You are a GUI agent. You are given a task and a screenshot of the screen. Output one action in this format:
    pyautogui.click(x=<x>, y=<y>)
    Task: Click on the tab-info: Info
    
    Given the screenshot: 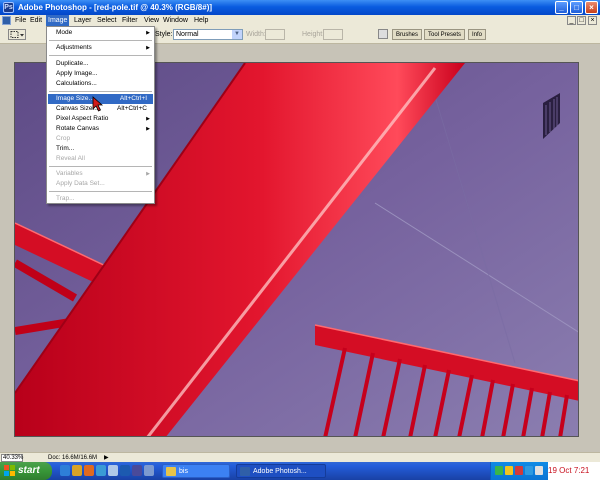 What is the action you would take?
    pyautogui.click(x=477, y=34)
    